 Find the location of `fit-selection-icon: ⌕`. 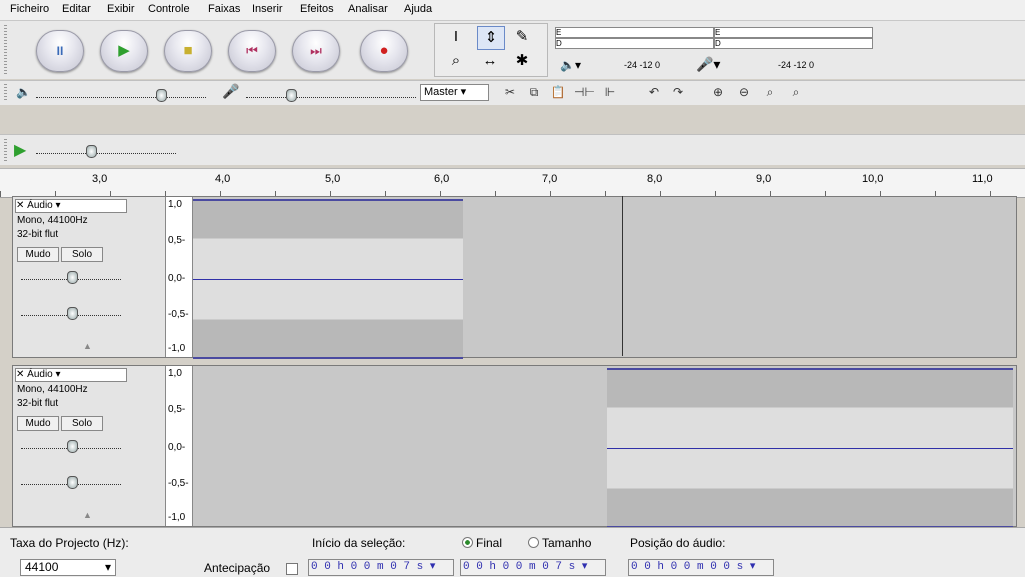

fit-selection-icon: ⌕ is located at coordinates (770, 92).